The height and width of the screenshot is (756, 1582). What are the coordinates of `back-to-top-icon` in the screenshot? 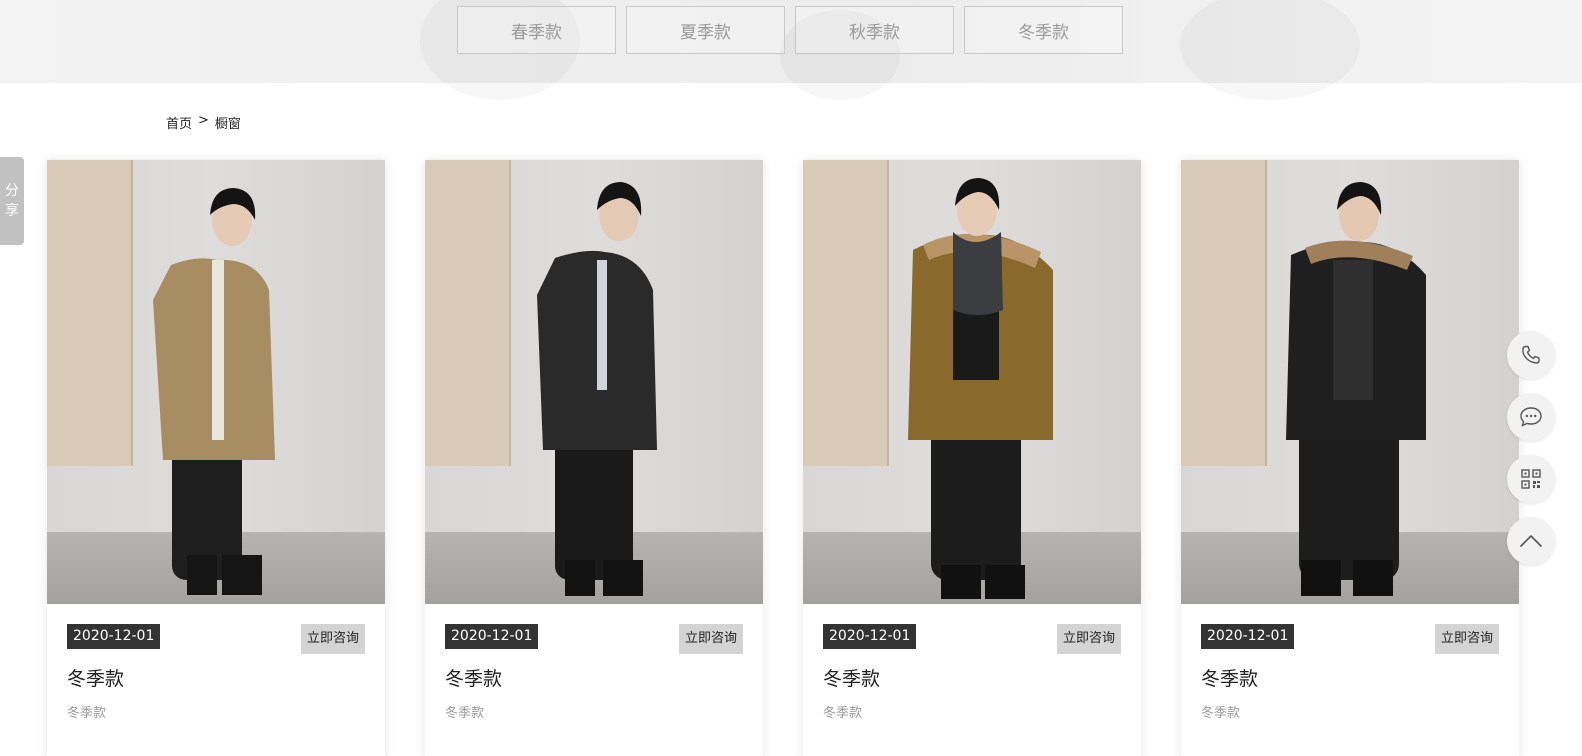 It's located at (1531, 541).